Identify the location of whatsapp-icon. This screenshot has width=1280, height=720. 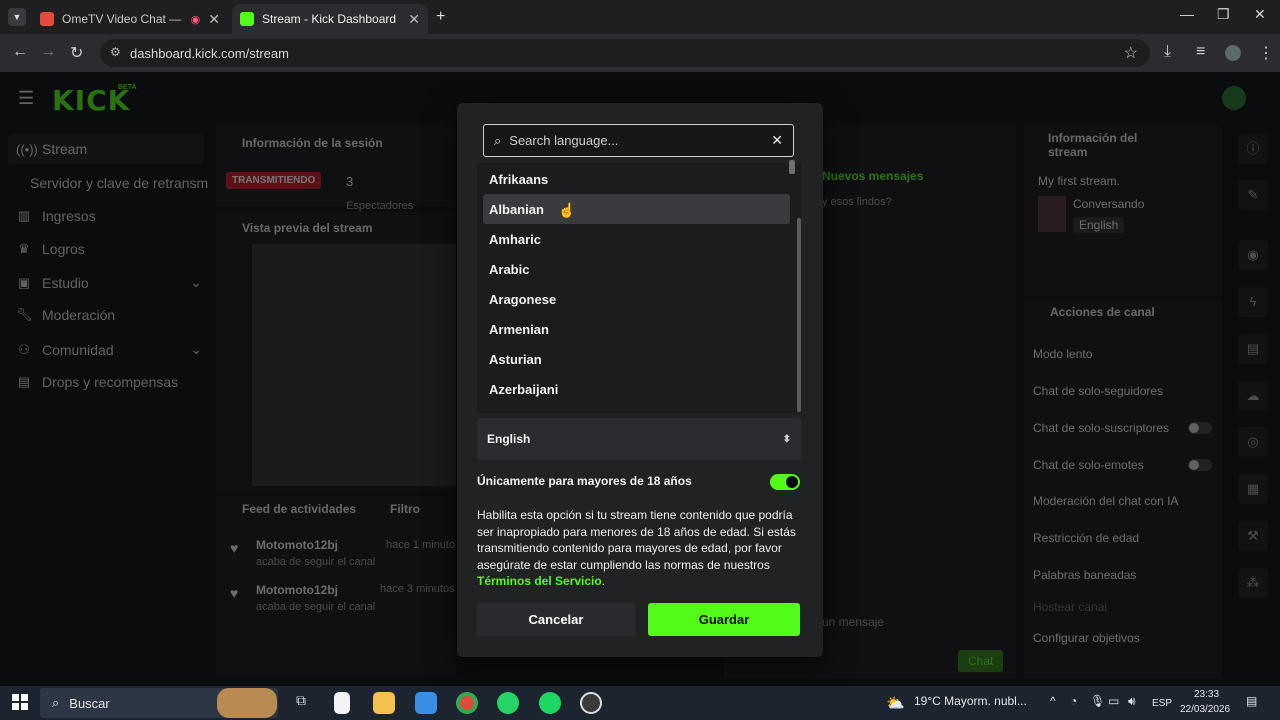
(508, 703).